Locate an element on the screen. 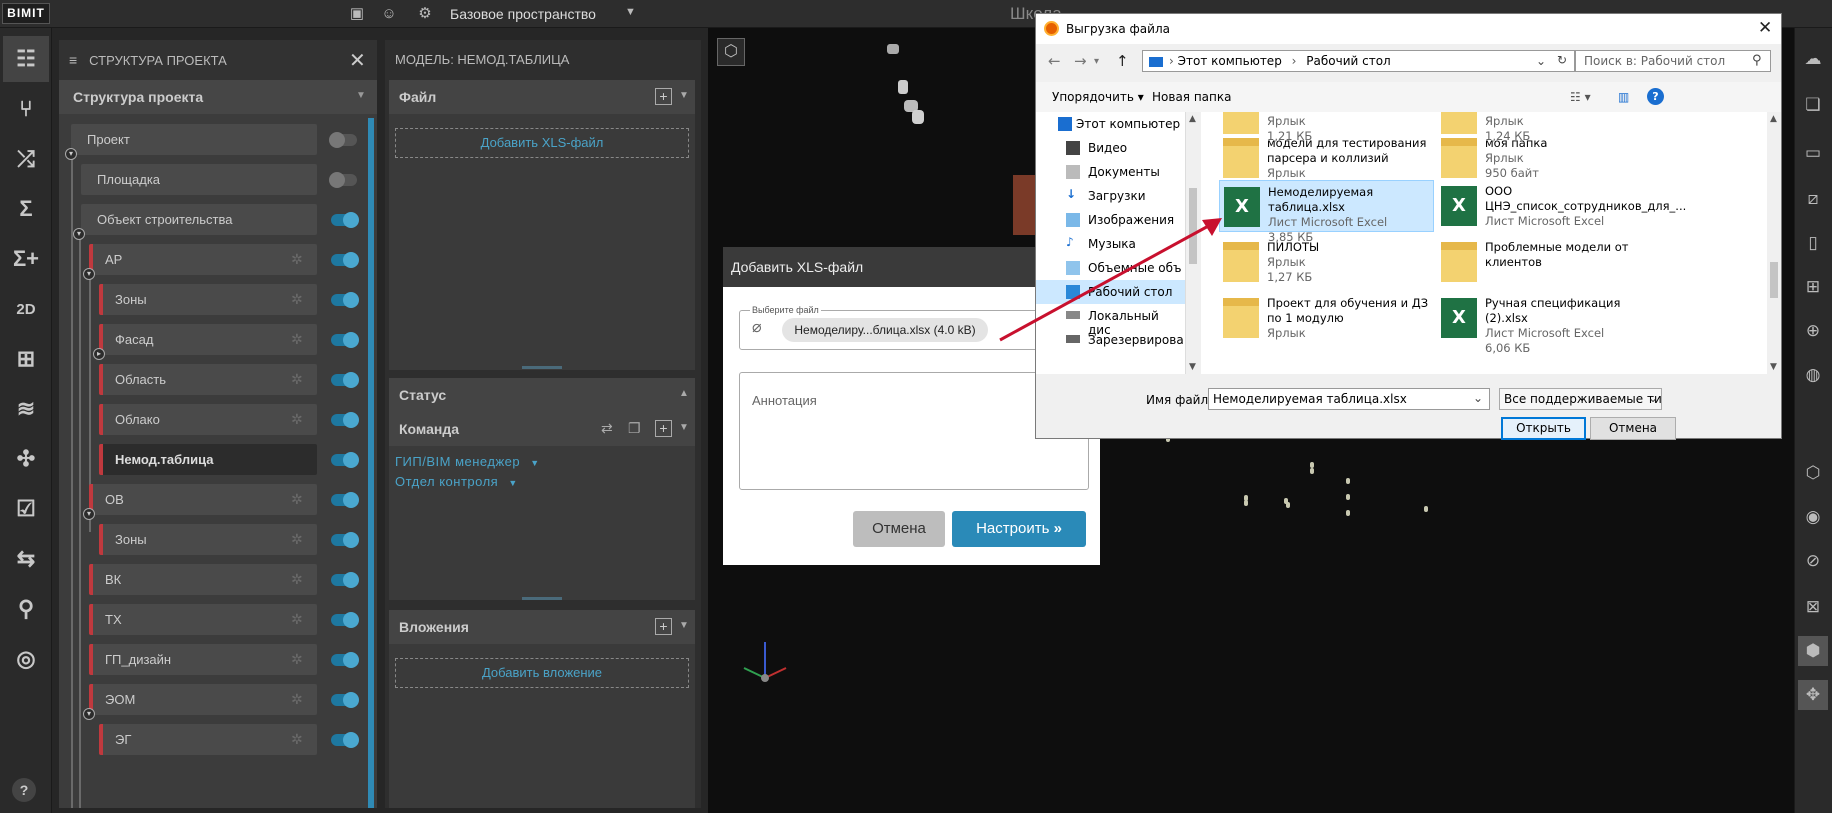 The image size is (1832, 813). copy-icon: ❐ is located at coordinates (634, 428).